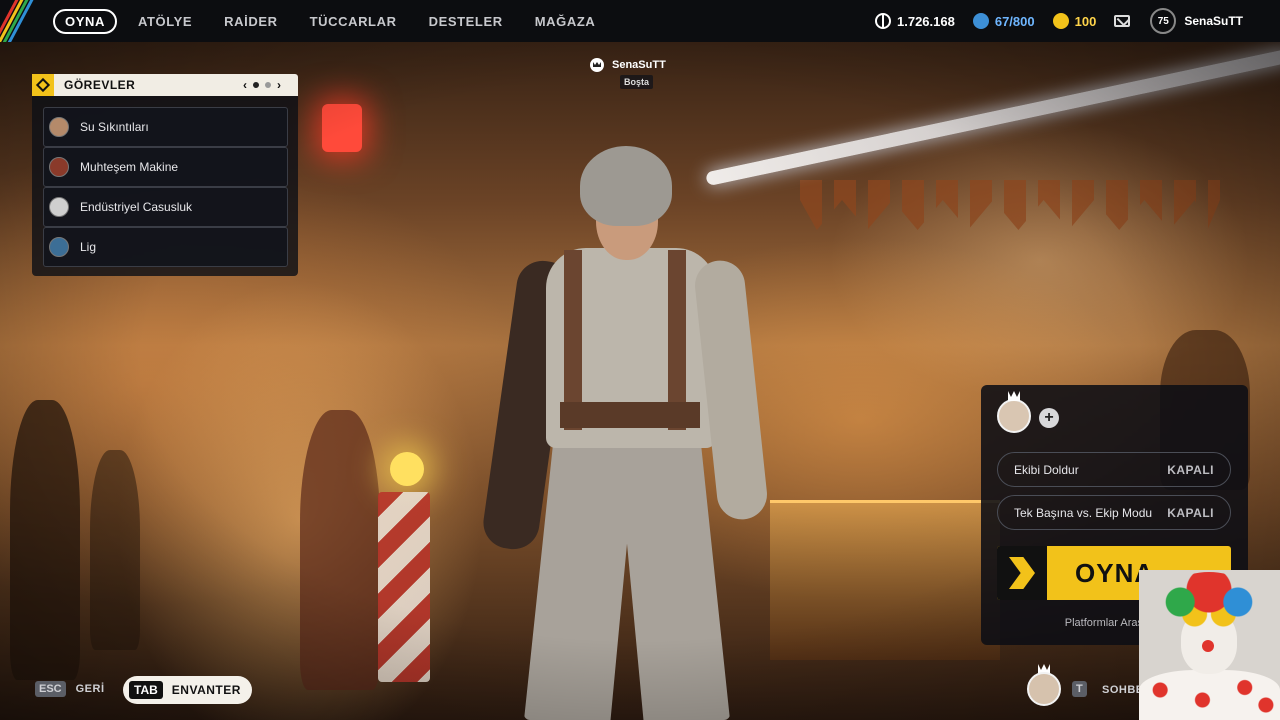 This screenshot has width=1280, height=720. Describe the element at coordinates (90, 689) in the screenshot. I see `back-label: GERİ` at that location.